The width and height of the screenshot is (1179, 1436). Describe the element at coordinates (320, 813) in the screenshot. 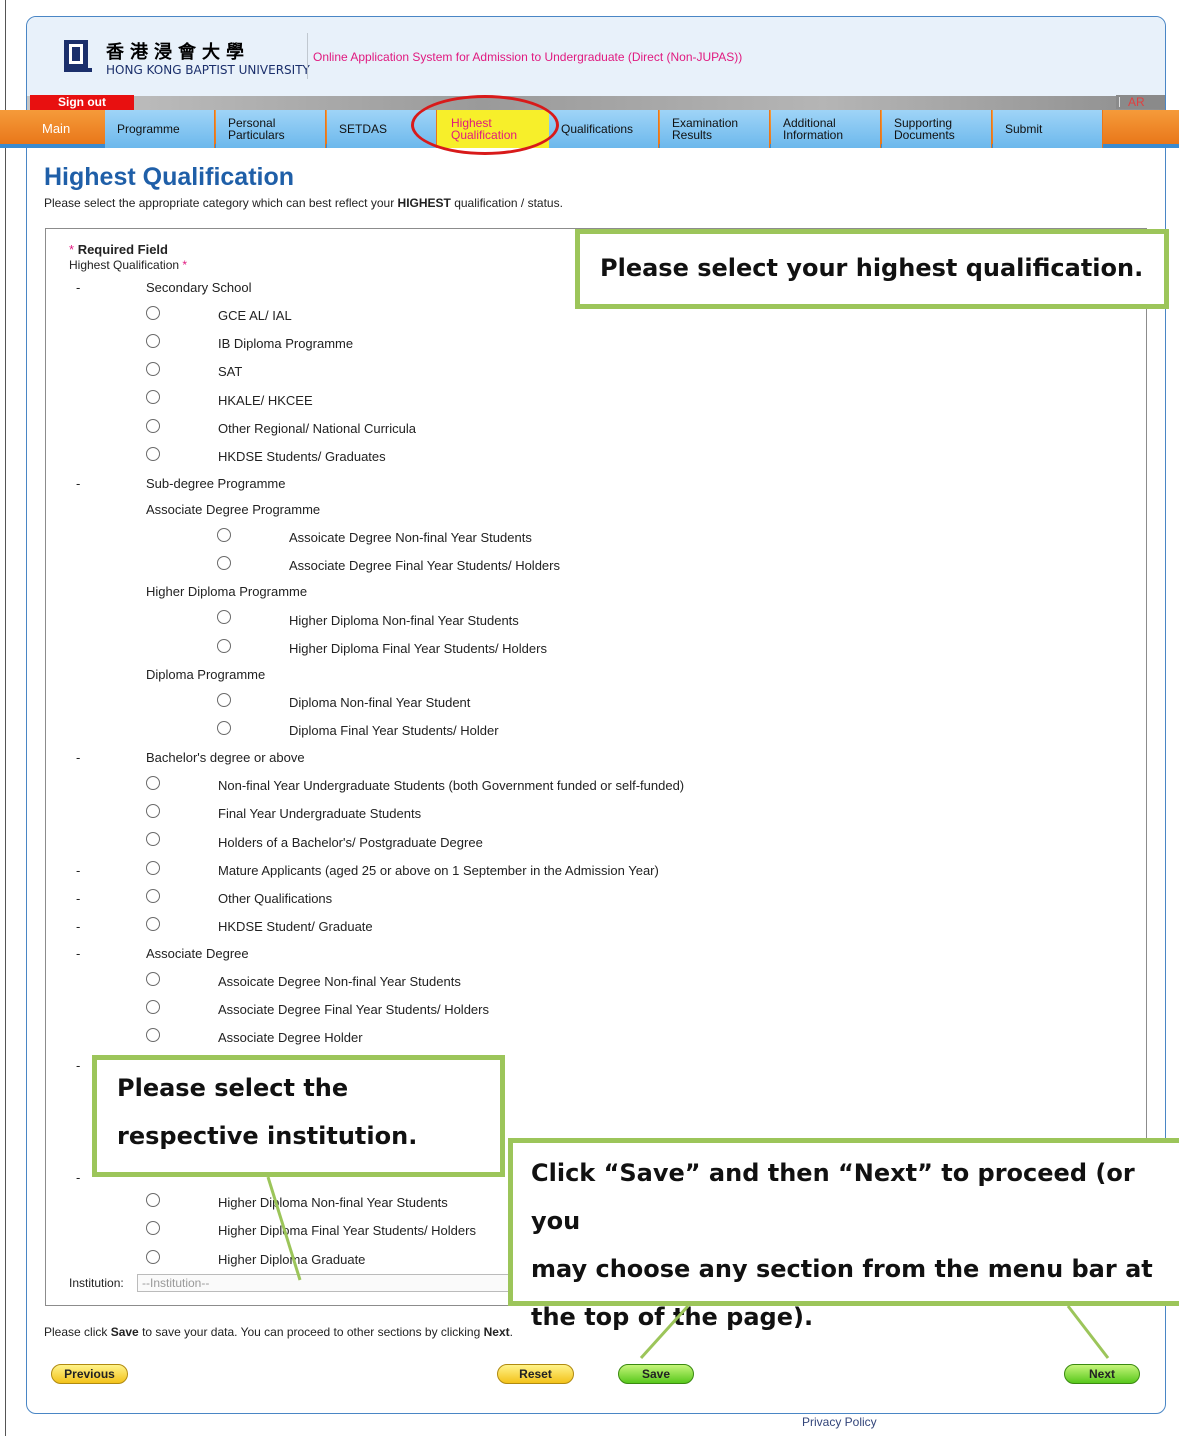

I see `option-label: Final Year Undergraduate Students` at that location.